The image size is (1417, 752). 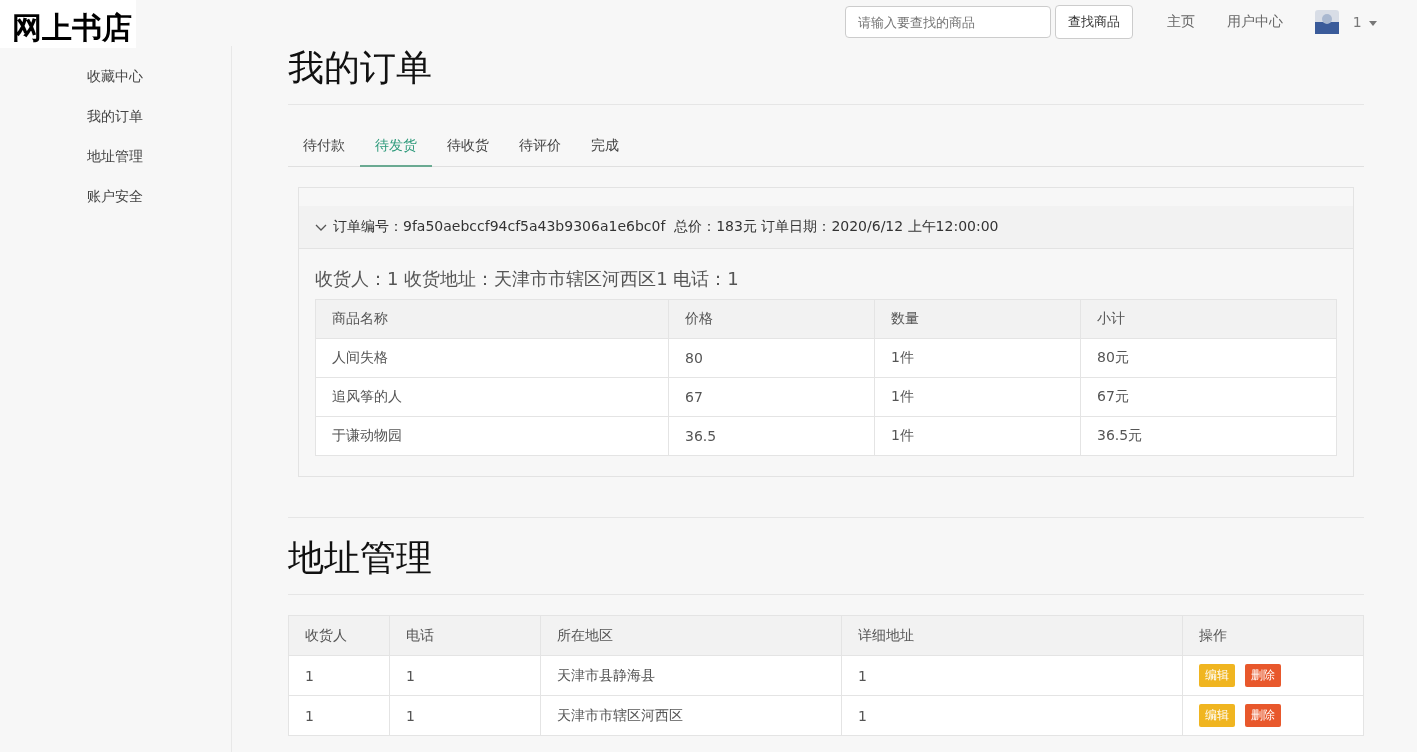 What do you see at coordinates (68, 24) in the screenshot?
I see `site-logo: 网上书店` at bounding box center [68, 24].